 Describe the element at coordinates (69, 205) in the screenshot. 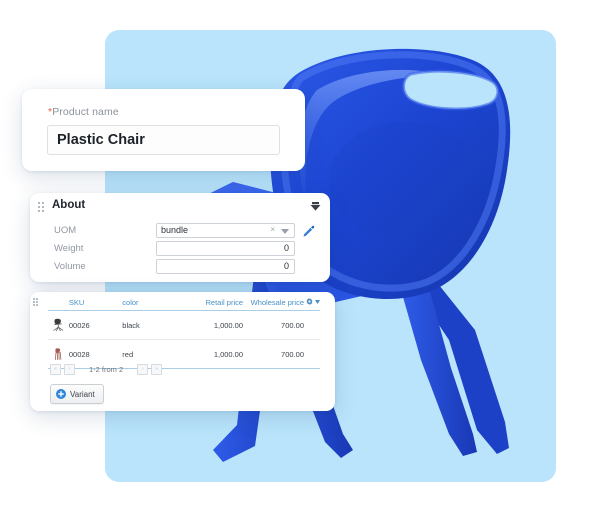

I see `about-panel-title: About` at that location.